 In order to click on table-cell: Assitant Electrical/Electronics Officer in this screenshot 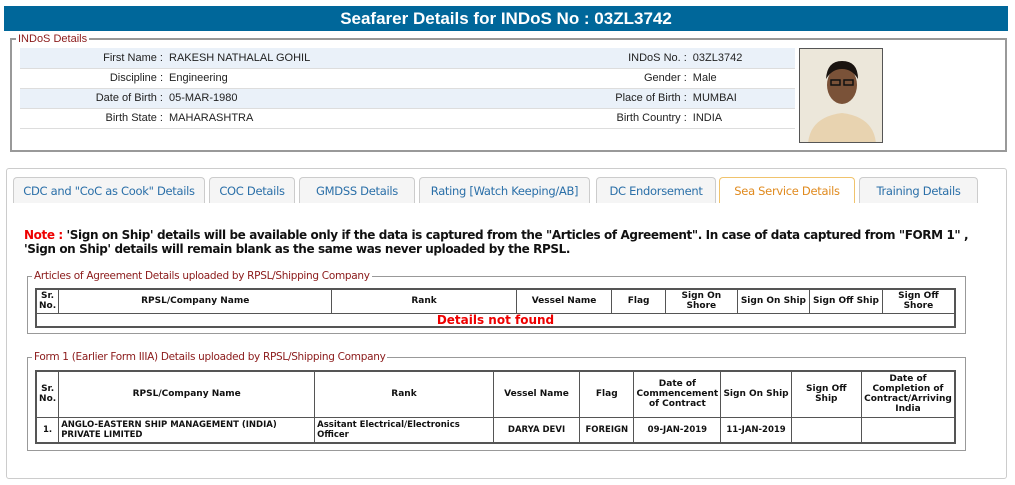, I will do `click(404, 430)`.